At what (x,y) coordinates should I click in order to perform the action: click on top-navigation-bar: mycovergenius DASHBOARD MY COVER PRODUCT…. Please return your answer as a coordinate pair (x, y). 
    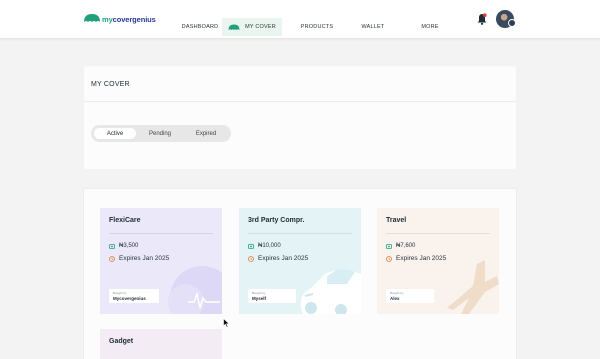
    Looking at the image, I should click on (300, 19).